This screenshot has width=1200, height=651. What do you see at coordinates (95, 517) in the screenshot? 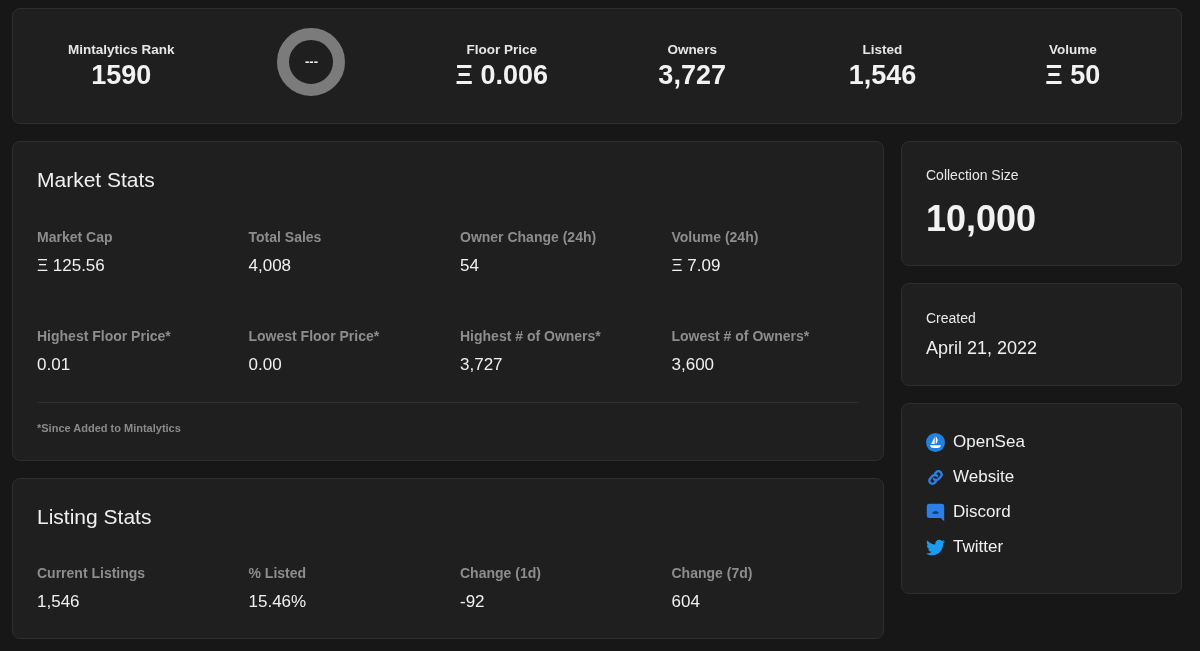
I see `card-title: Listing Stats` at bounding box center [95, 517].